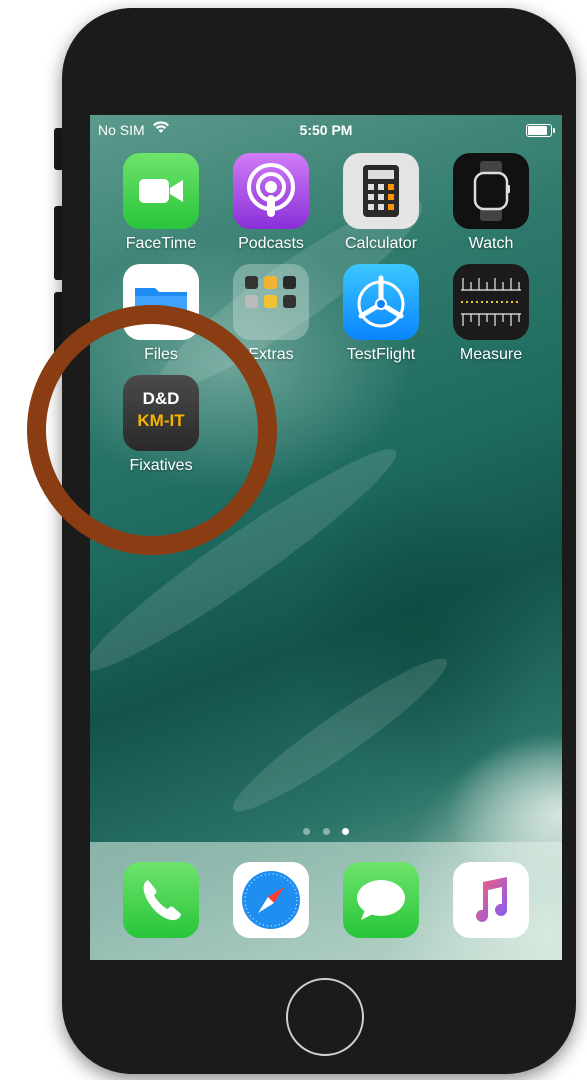  I want to click on wave-highlight, so click(340, 735).